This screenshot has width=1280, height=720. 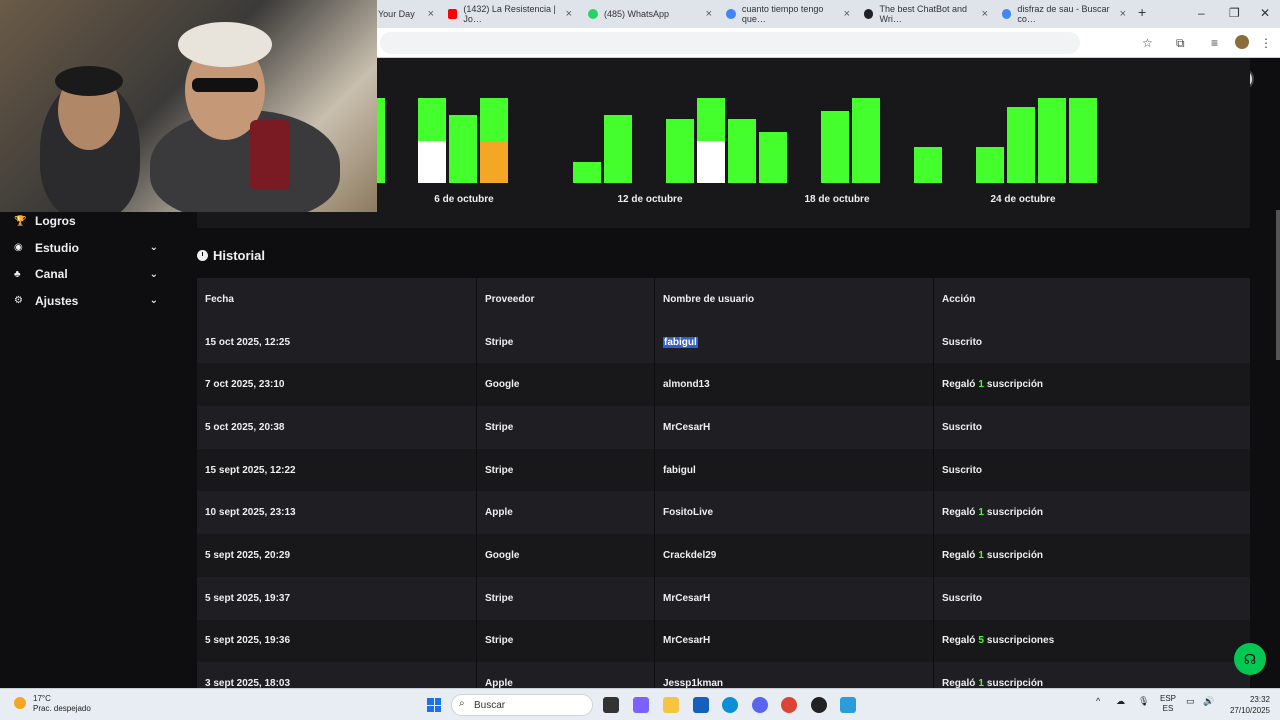 What do you see at coordinates (1249, 710) in the screenshot?
I see `clock-date: 27/10/2025` at bounding box center [1249, 710].